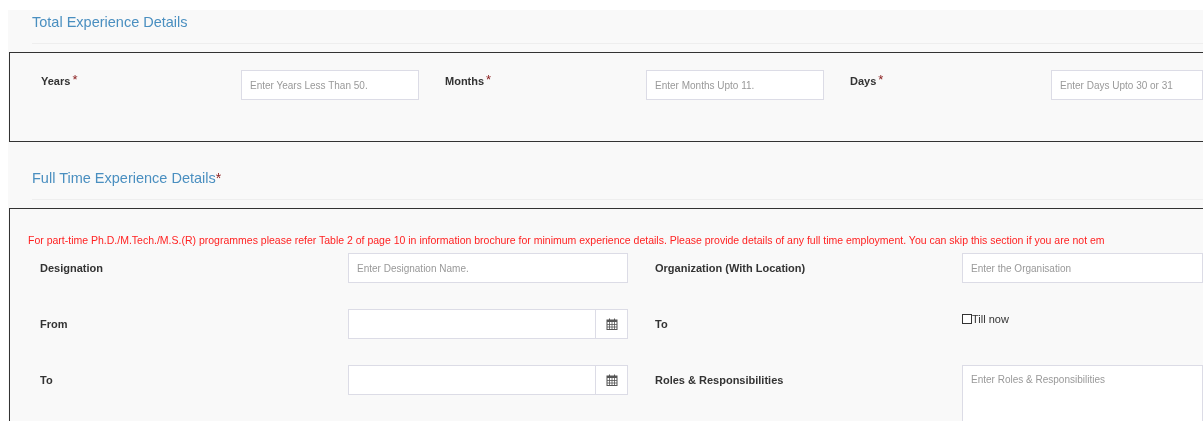 This screenshot has height=421, width=1203. What do you see at coordinates (71, 268) in the screenshot?
I see `field-label: Designation` at bounding box center [71, 268].